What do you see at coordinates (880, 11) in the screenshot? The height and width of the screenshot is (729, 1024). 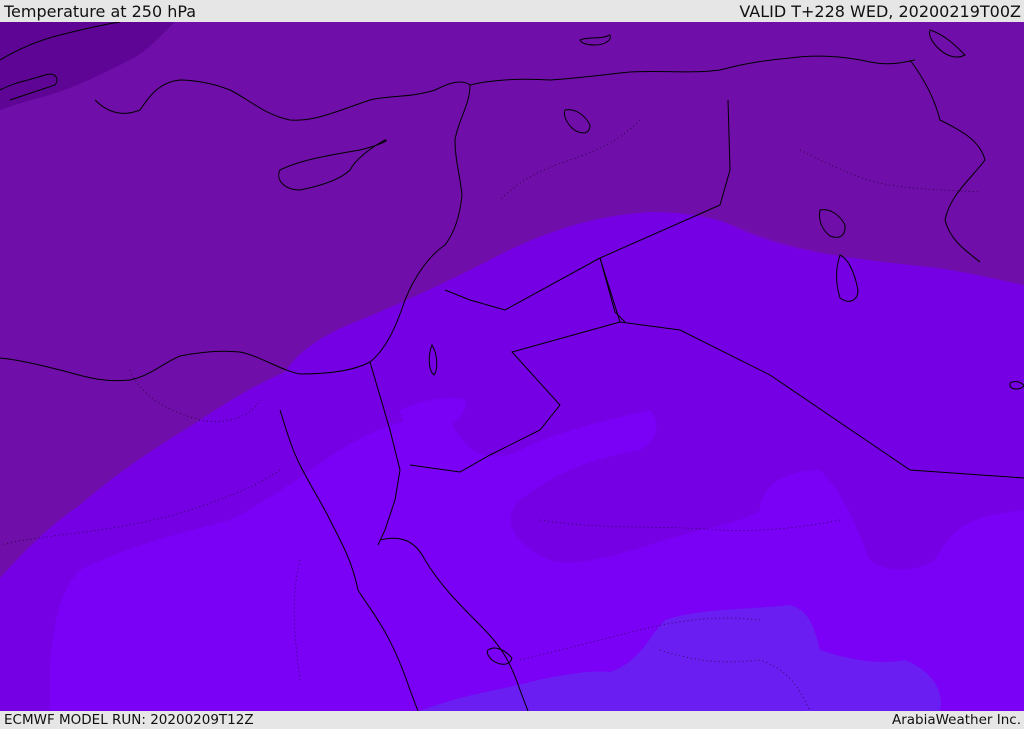 I see `valid-time: VALID T+228 WED, 20200219T00Z` at bounding box center [880, 11].